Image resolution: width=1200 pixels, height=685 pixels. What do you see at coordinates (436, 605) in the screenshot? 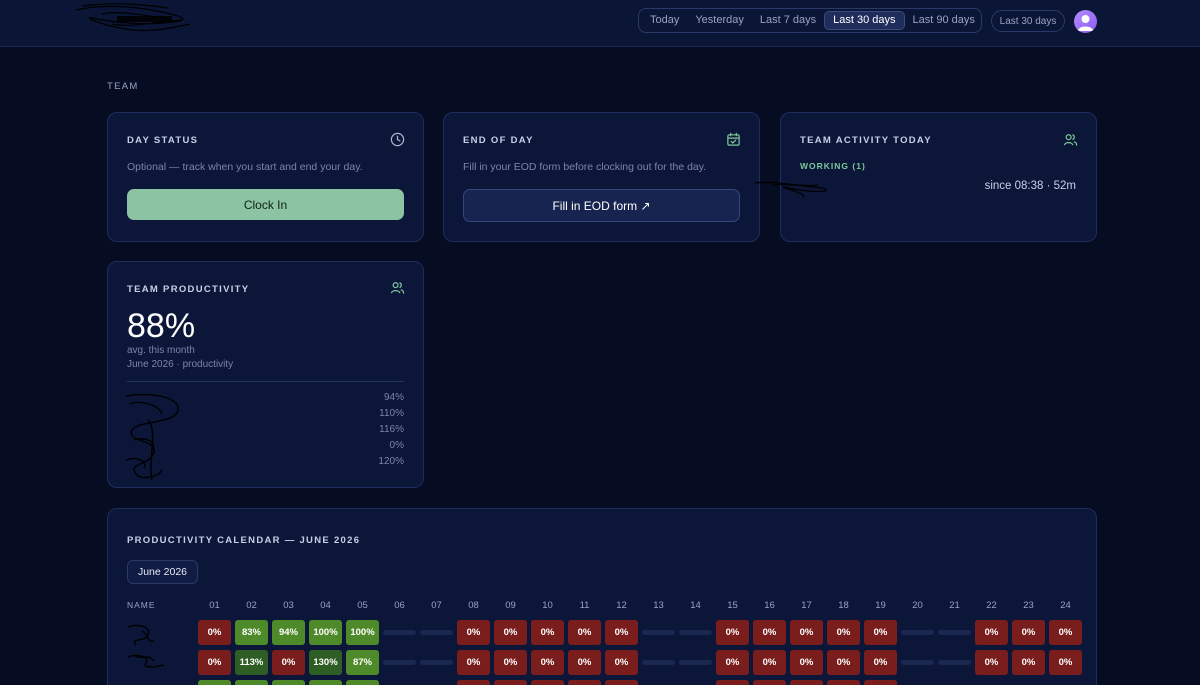
I see `day-header: 07` at bounding box center [436, 605].